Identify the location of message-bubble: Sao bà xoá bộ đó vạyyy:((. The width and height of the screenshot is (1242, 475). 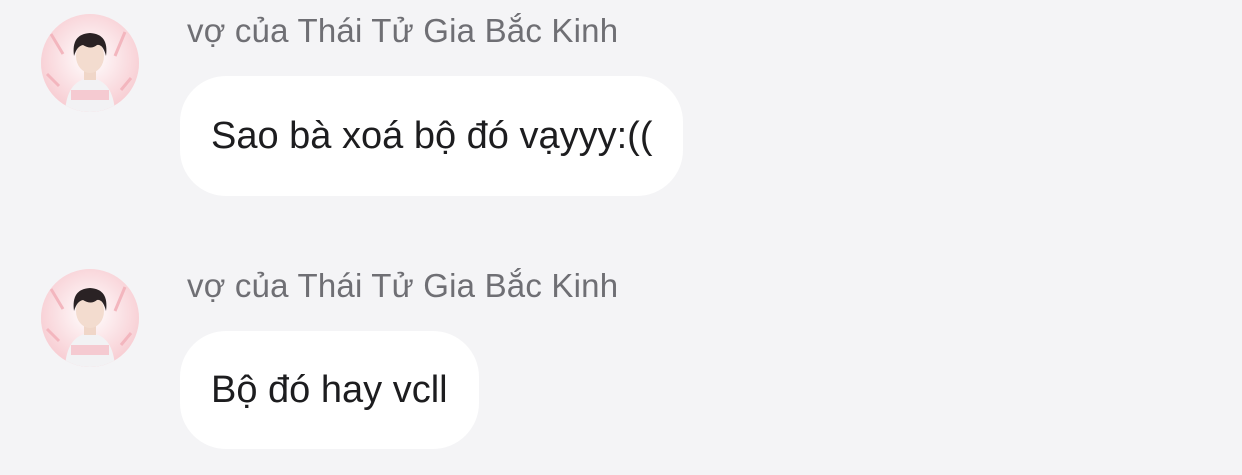
(432, 136).